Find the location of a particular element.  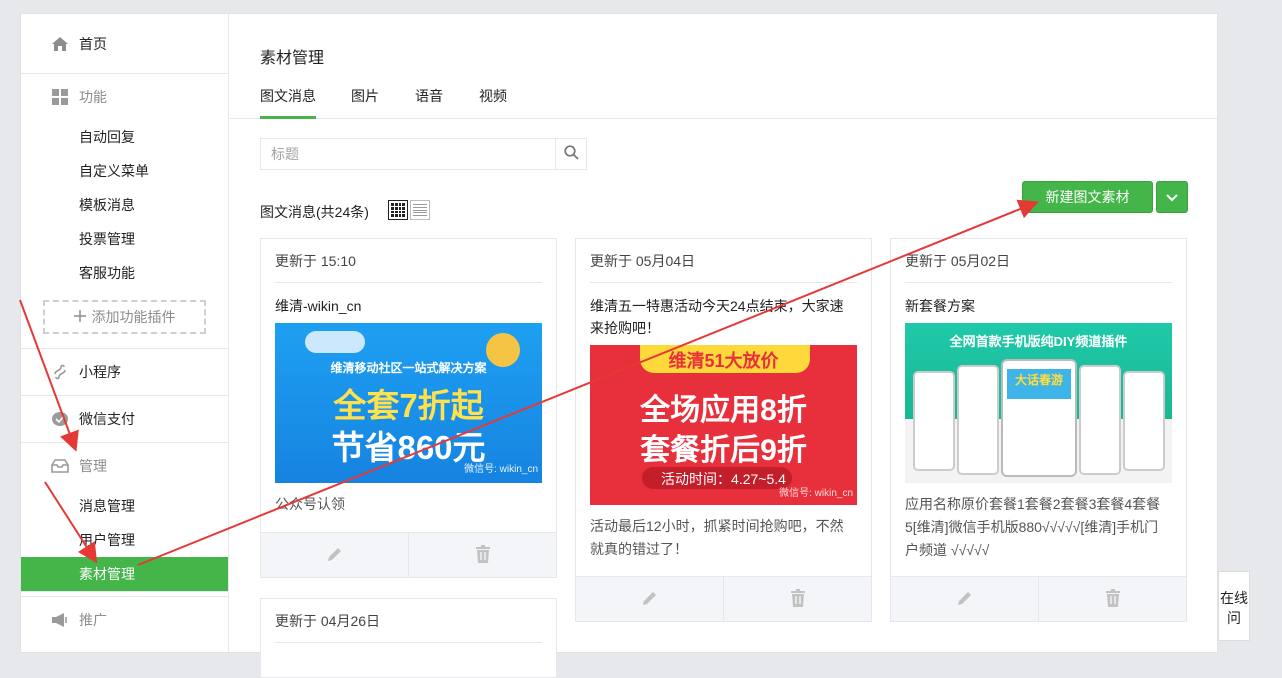

cover-text: 维清51大放价 is located at coordinates (723, 361).